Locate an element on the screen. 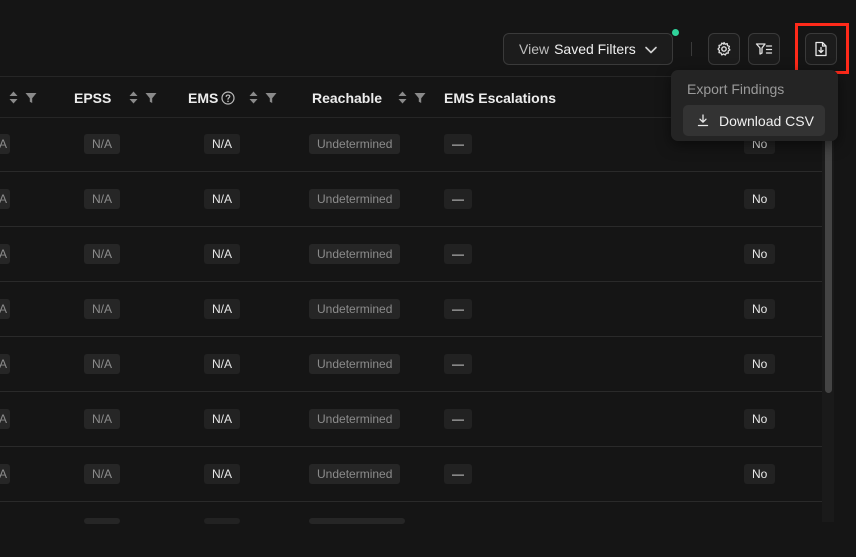  column-header-reachable: Reachable is located at coordinates (347, 98).